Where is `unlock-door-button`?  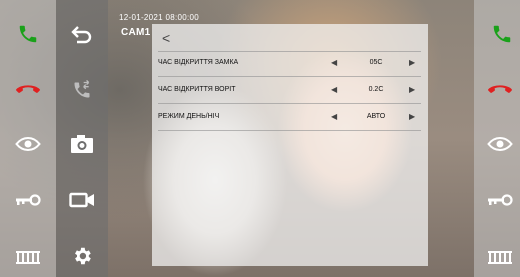 unlock-door-button is located at coordinates (28, 200).